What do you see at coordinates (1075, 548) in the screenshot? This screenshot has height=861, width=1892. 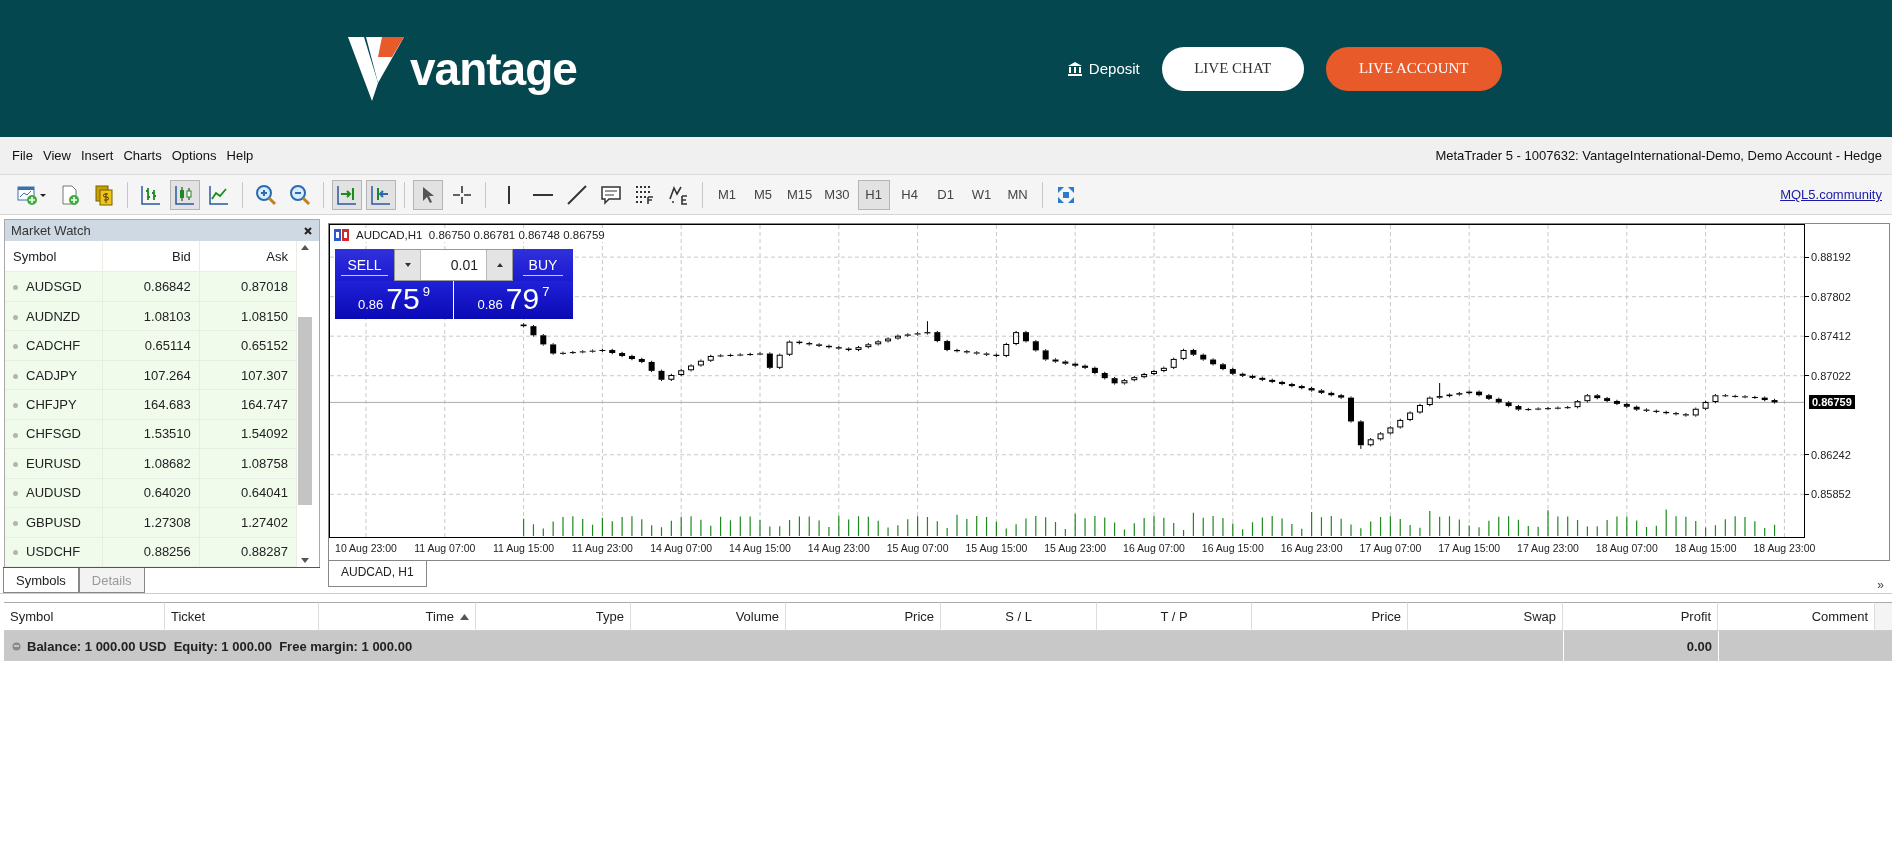 I see `time-label: 15 Aug 23:00` at bounding box center [1075, 548].